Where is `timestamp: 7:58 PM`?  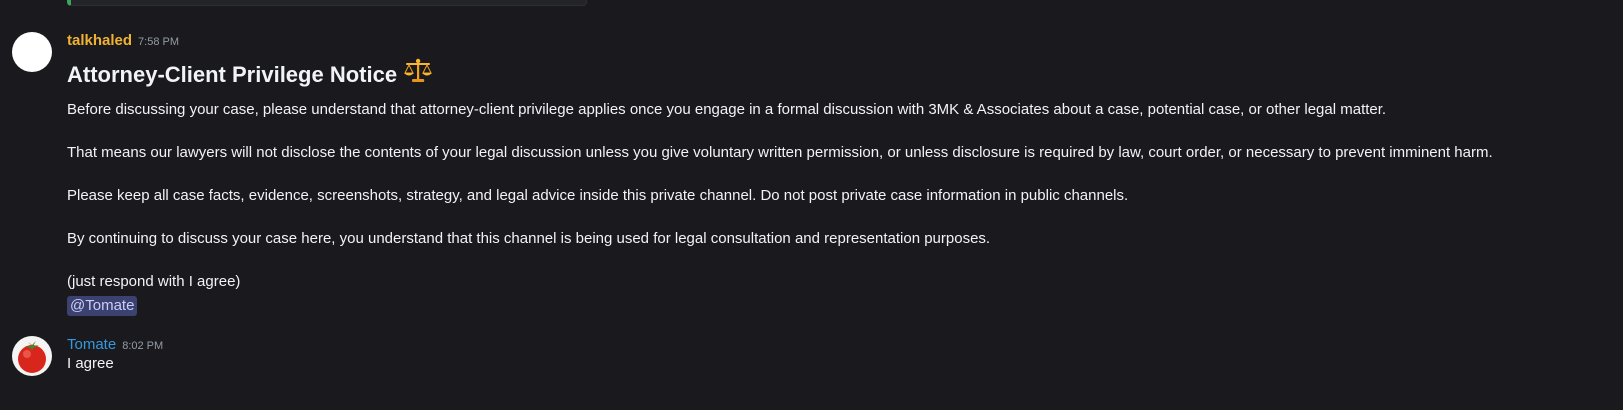
timestamp: 7:58 PM is located at coordinates (158, 42).